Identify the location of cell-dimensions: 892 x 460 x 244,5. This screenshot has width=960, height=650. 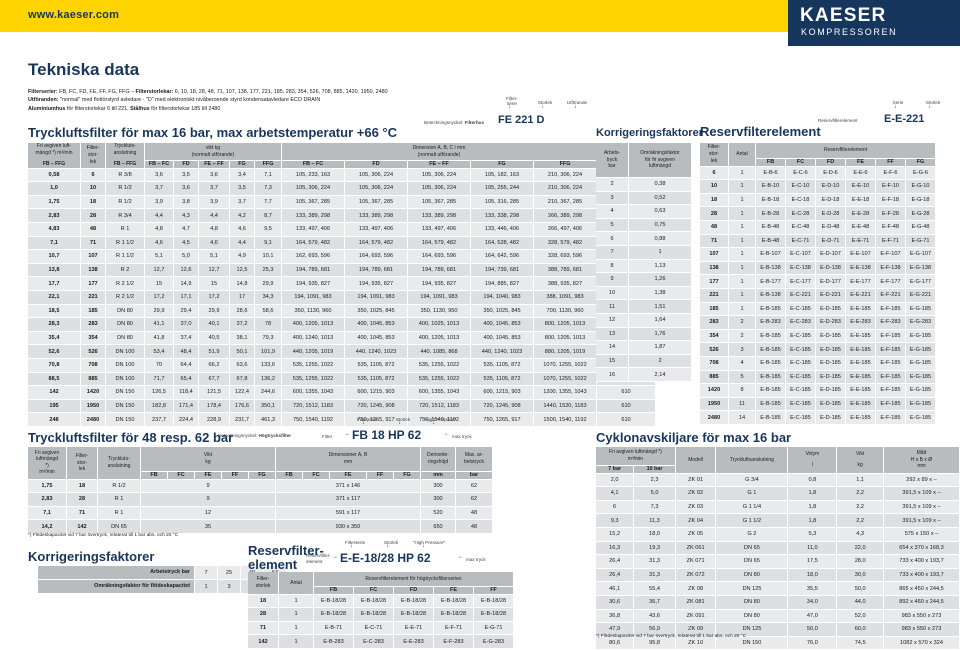
(921, 602).